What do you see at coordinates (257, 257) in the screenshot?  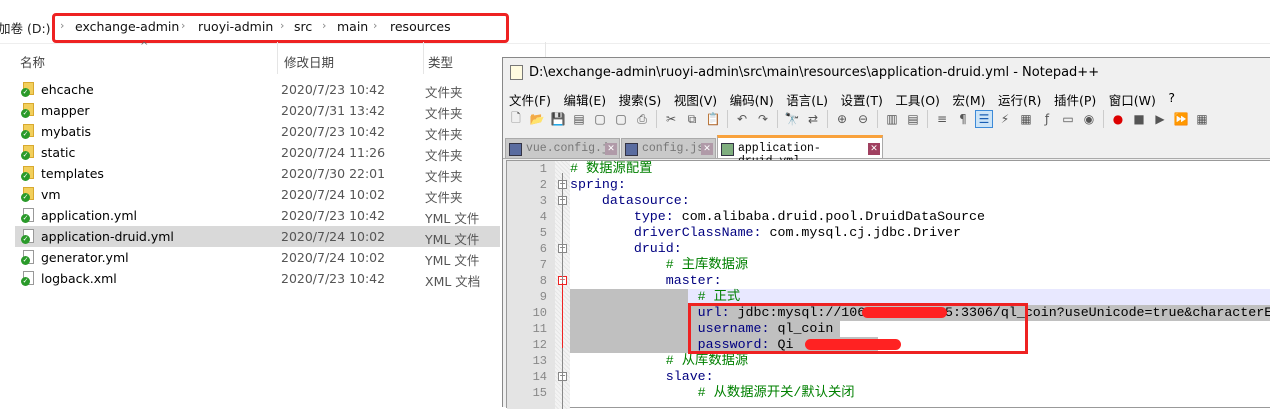 I see `file-row: ✓ generator.yml 2020/7/24 10:02 YML 文件` at bounding box center [257, 257].